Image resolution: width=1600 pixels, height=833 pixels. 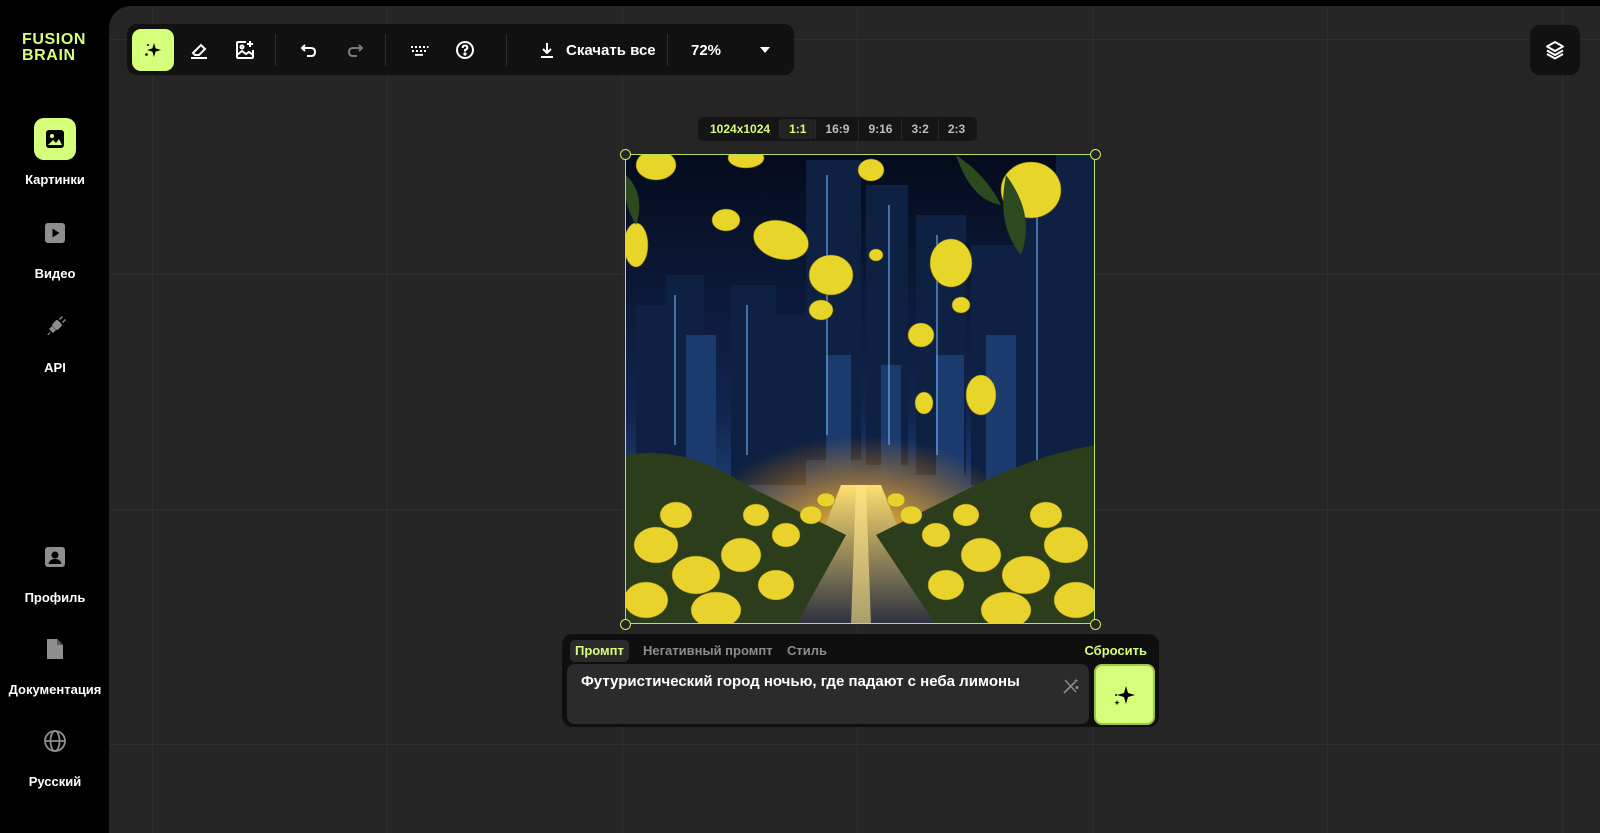 What do you see at coordinates (706, 50) in the screenshot?
I see `zoom-value: 72%` at bounding box center [706, 50].